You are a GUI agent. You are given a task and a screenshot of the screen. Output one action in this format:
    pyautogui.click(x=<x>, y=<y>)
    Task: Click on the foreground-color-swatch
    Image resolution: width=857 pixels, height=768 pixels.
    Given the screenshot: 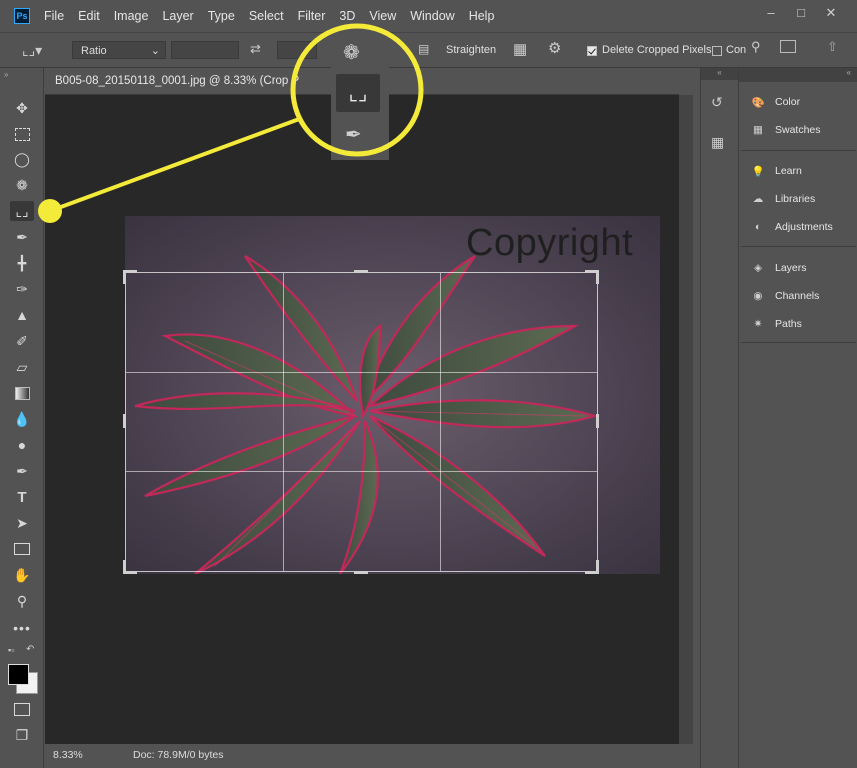 What is the action you would take?
    pyautogui.click(x=18, y=674)
    